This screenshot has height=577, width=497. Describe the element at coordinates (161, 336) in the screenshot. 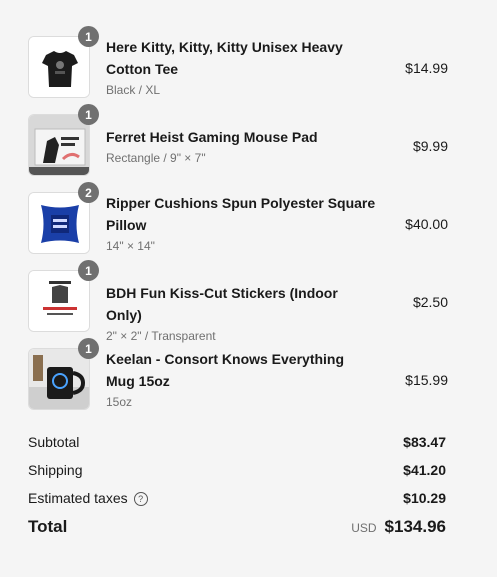

I see `item-variant: 2" × 2" / Transparent` at that location.